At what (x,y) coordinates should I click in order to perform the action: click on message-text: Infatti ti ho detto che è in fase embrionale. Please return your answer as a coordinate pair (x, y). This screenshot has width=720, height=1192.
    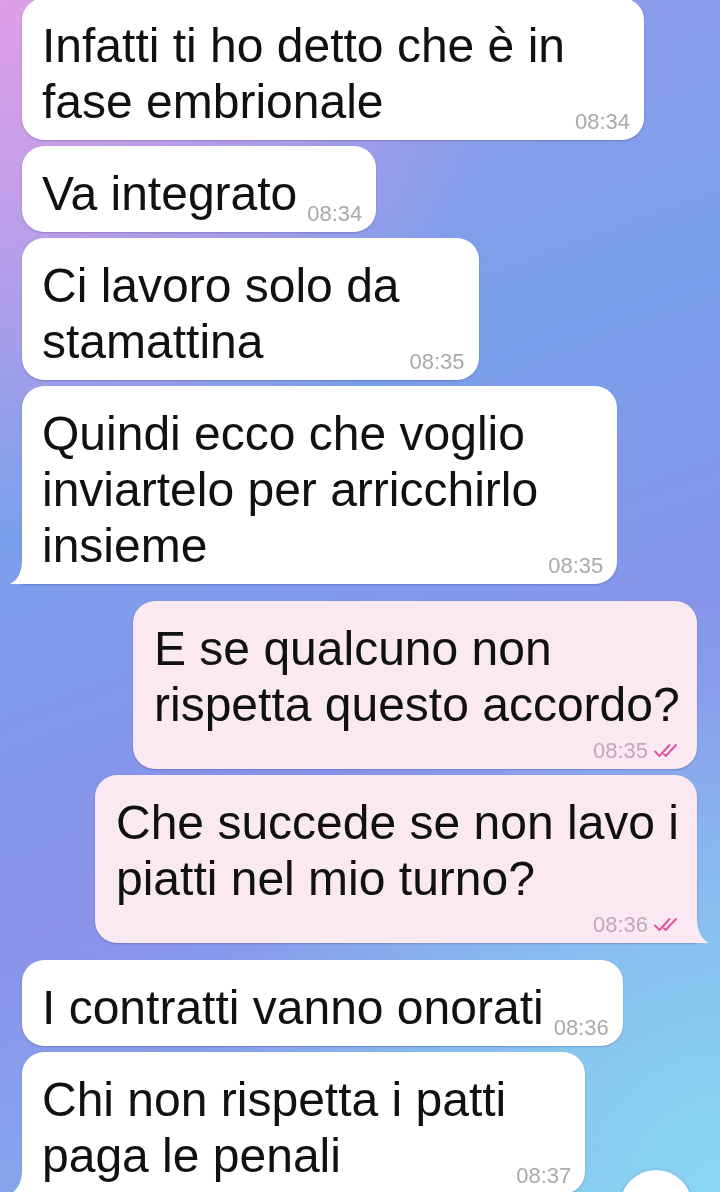
    Looking at the image, I should click on (303, 74).